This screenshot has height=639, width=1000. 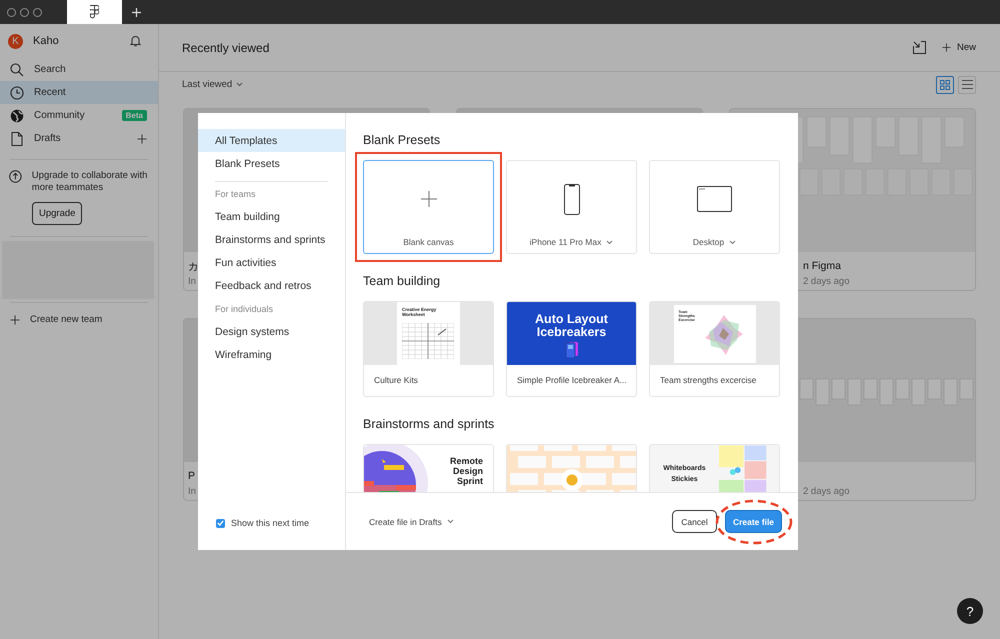 What do you see at coordinates (244, 309) in the screenshot?
I see `category-heading: For individuals` at bounding box center [244, 309].